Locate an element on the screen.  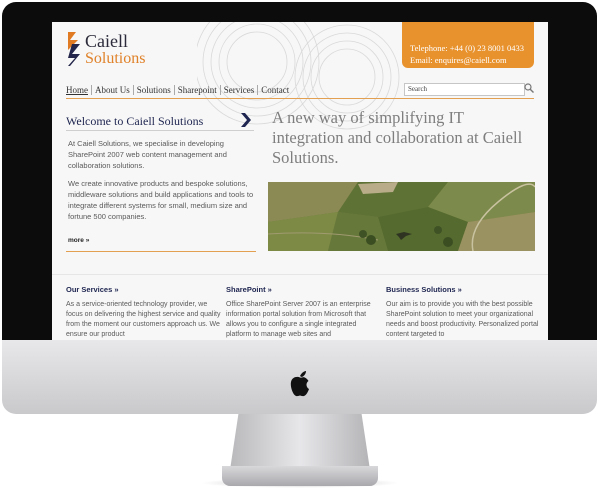
imac-foot is located at coordinates (300, 476).